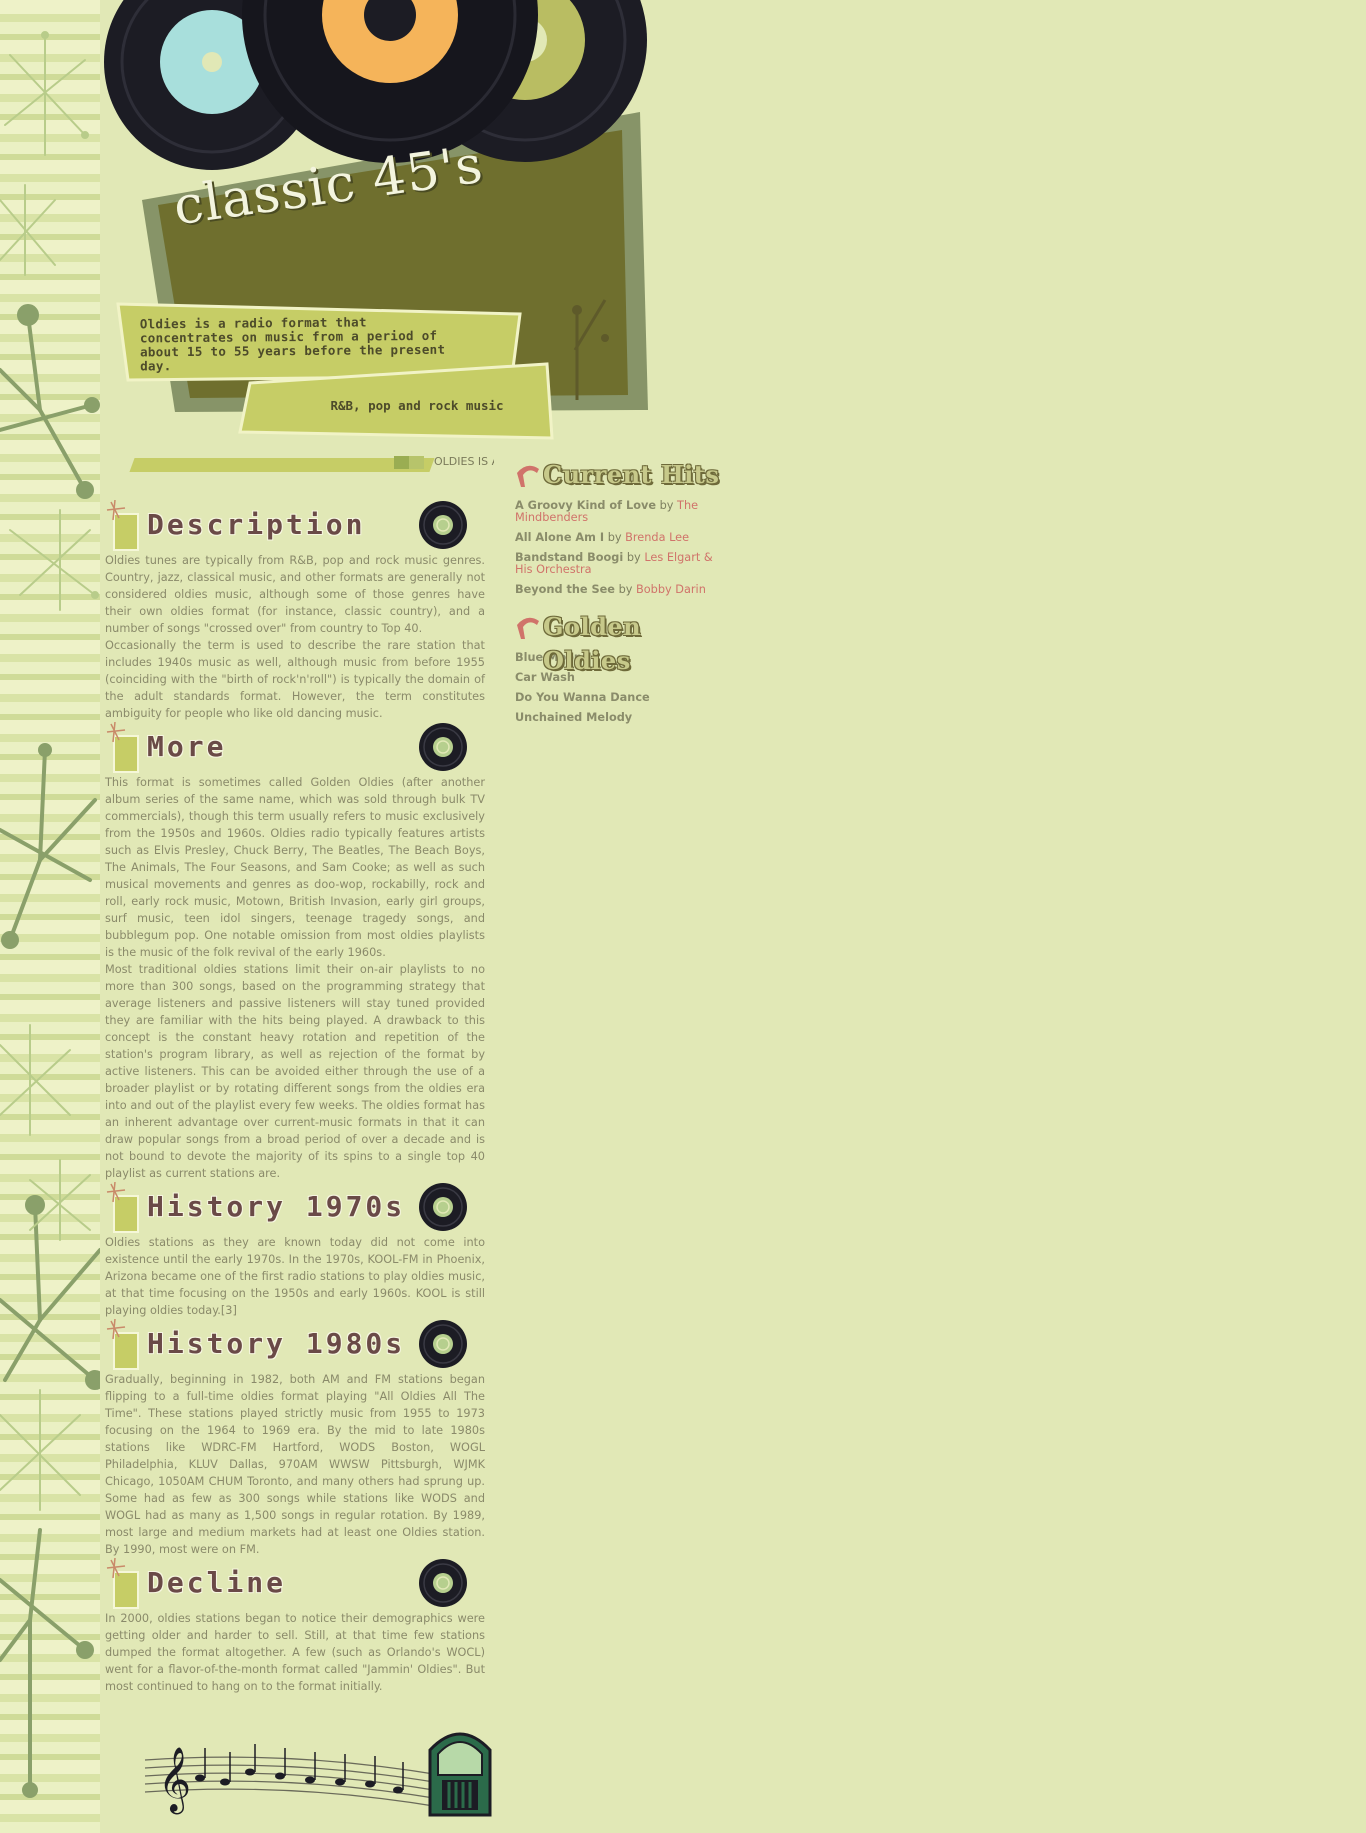  What do you see at coordinates (573, 717) in the screenshot?
I see `oldie-song-link: Unchained Melody` at bounding box center [573, 717].